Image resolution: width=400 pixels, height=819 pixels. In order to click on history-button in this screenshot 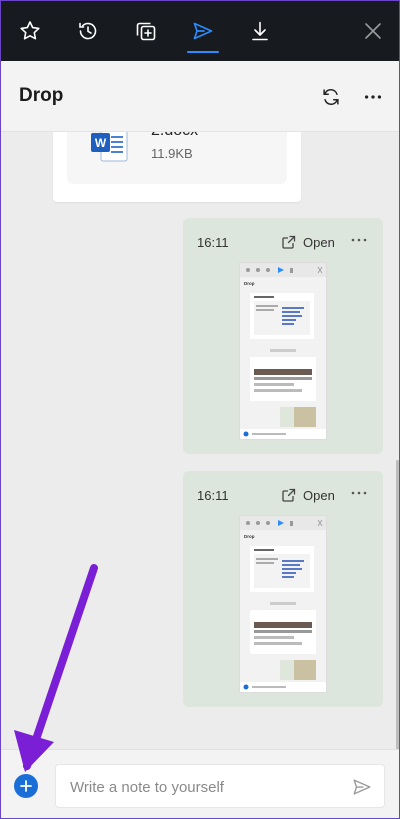, I will do `click(88, 31)`.